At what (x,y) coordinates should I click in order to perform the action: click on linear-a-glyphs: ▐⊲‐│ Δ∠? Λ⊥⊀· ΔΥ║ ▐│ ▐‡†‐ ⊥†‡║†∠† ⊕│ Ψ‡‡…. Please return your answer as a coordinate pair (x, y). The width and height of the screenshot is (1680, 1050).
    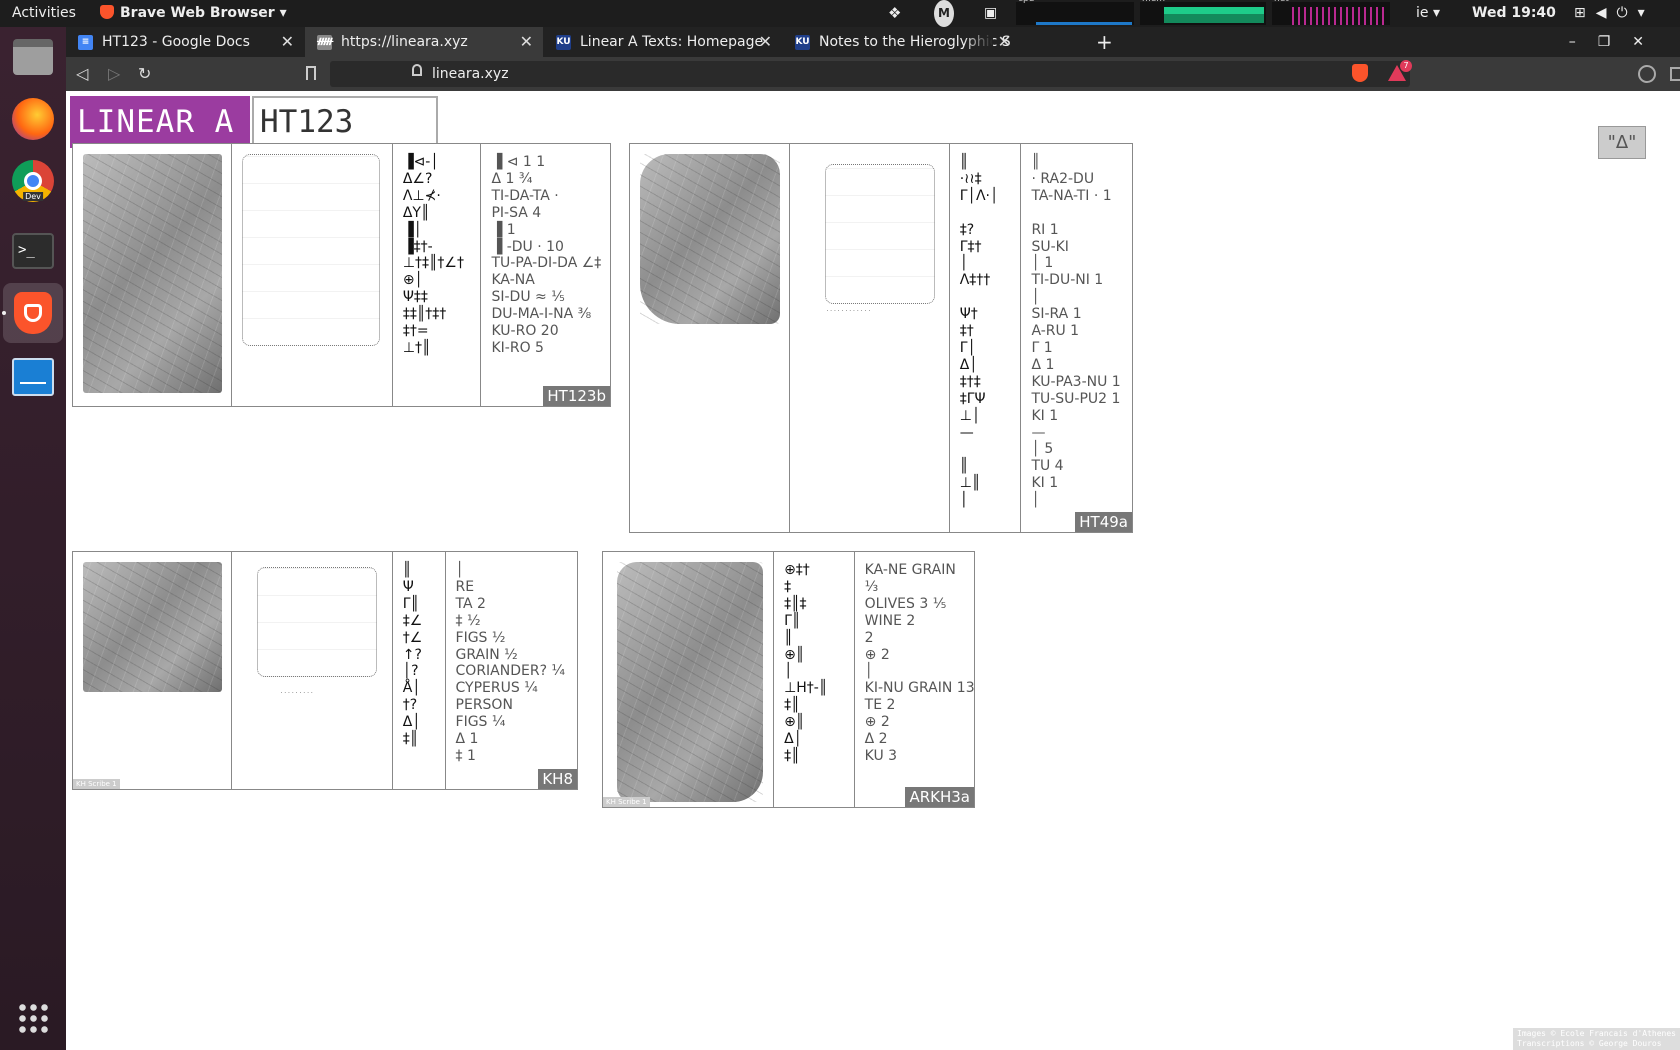
    Looking at the image, I should click on (433, 255).